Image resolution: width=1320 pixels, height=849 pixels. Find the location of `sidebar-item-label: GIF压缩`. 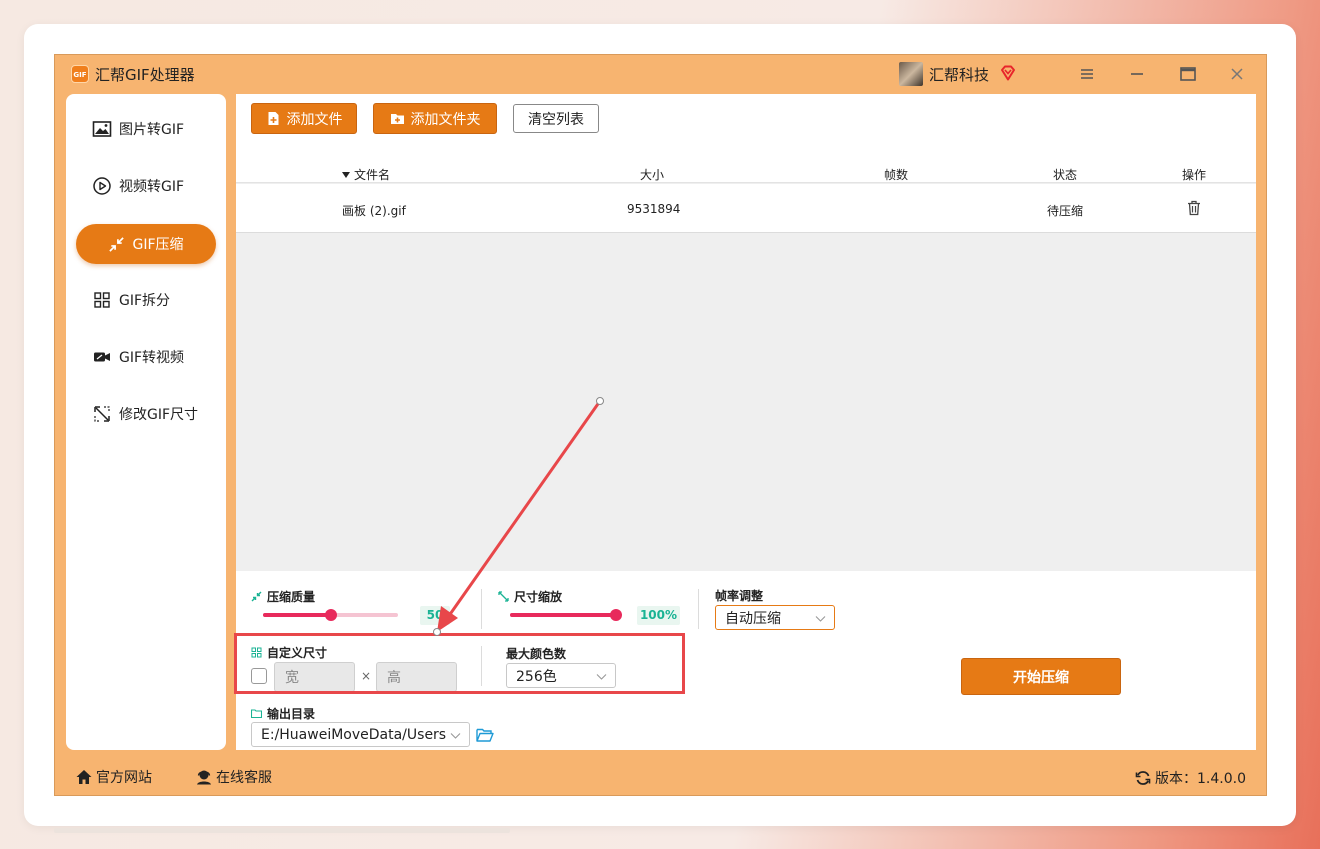

sidebar-item-label: GIF压缩 is located at coordinates (158, 245).